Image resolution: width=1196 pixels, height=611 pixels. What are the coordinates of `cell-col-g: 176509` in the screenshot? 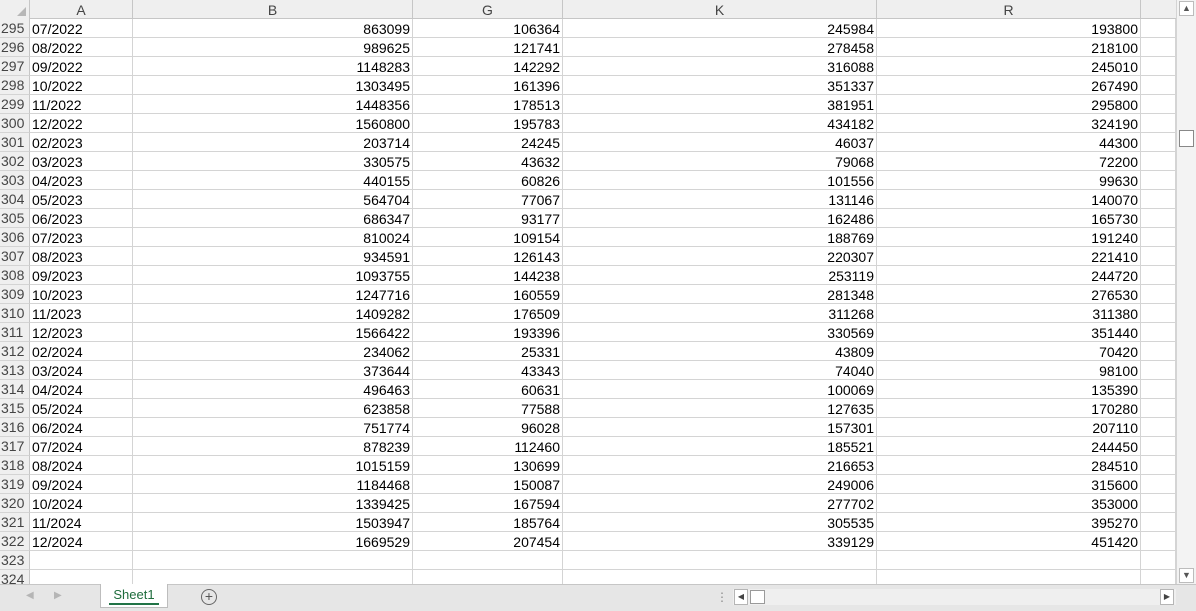 It's located at (488, 313).